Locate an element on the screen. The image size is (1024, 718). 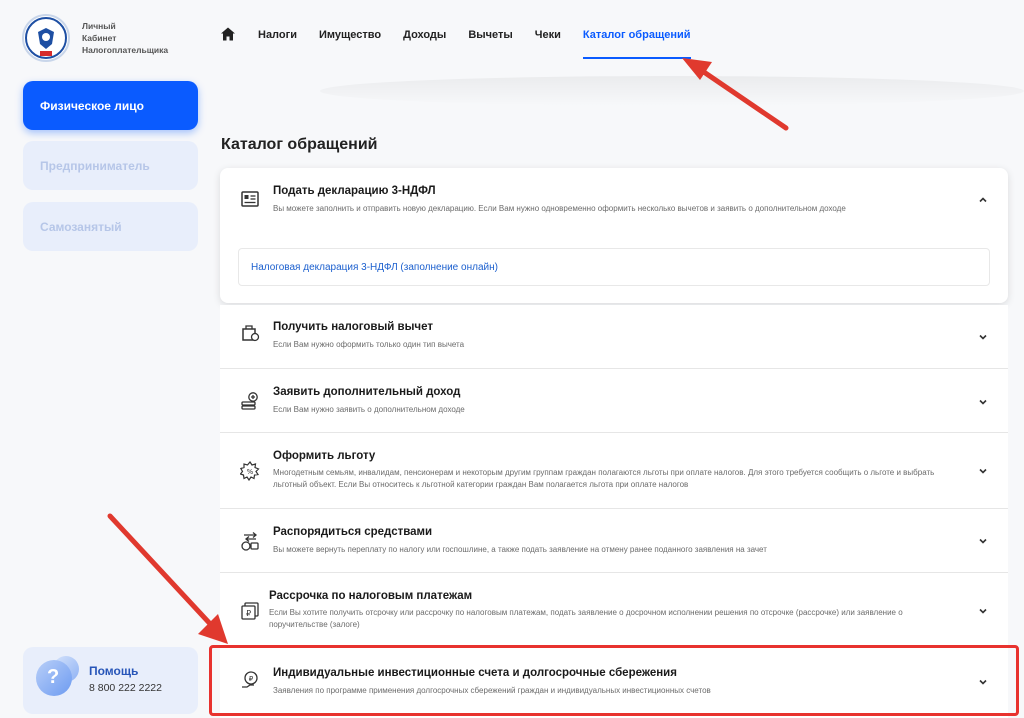
transfer-icon is located at coordinates (250, 541).